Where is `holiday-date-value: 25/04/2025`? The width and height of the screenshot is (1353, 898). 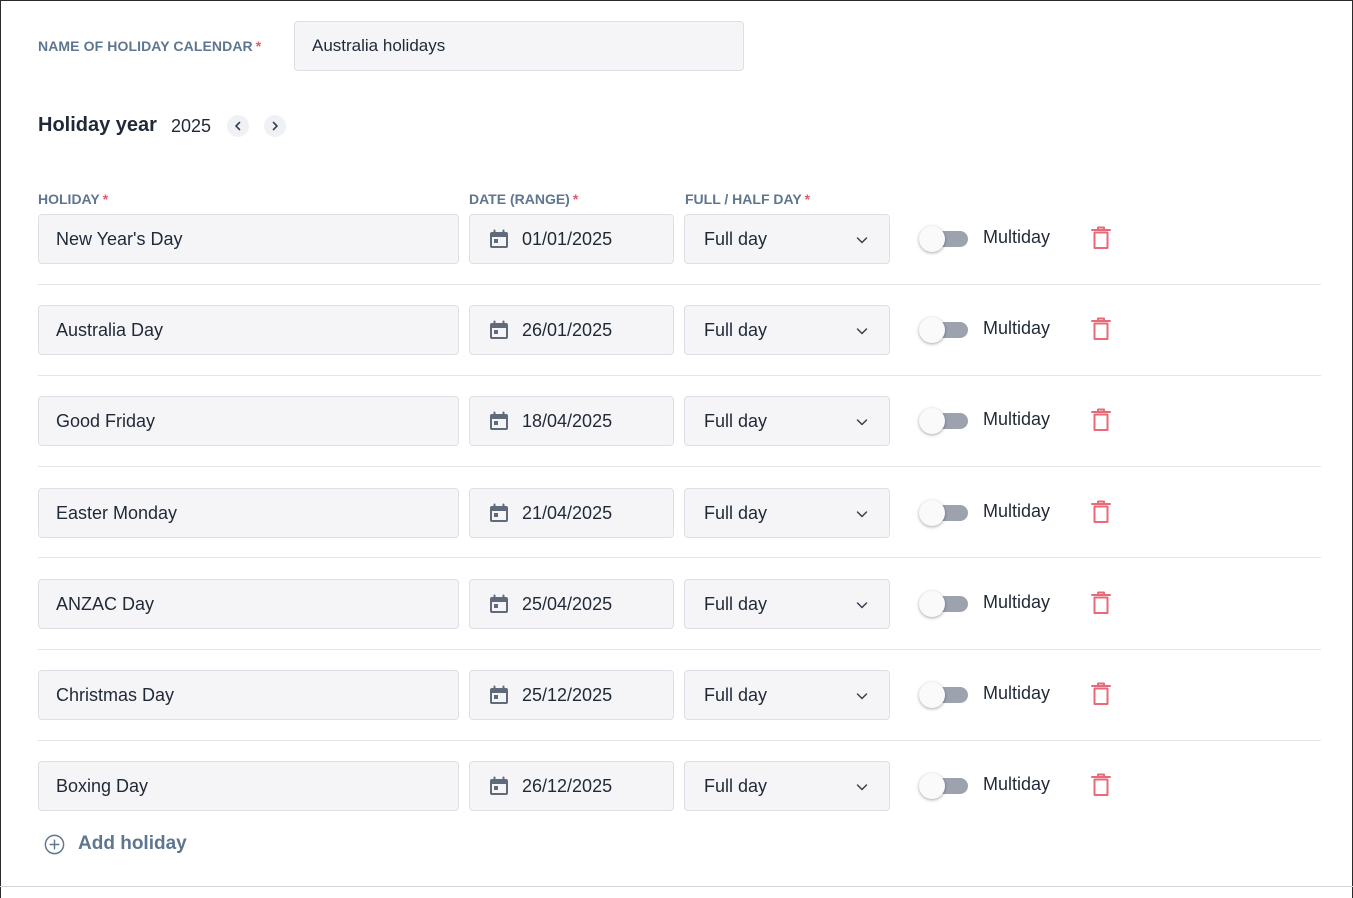
holiday-date-value: 25/04/2025 is located at coordinates (567, 604).